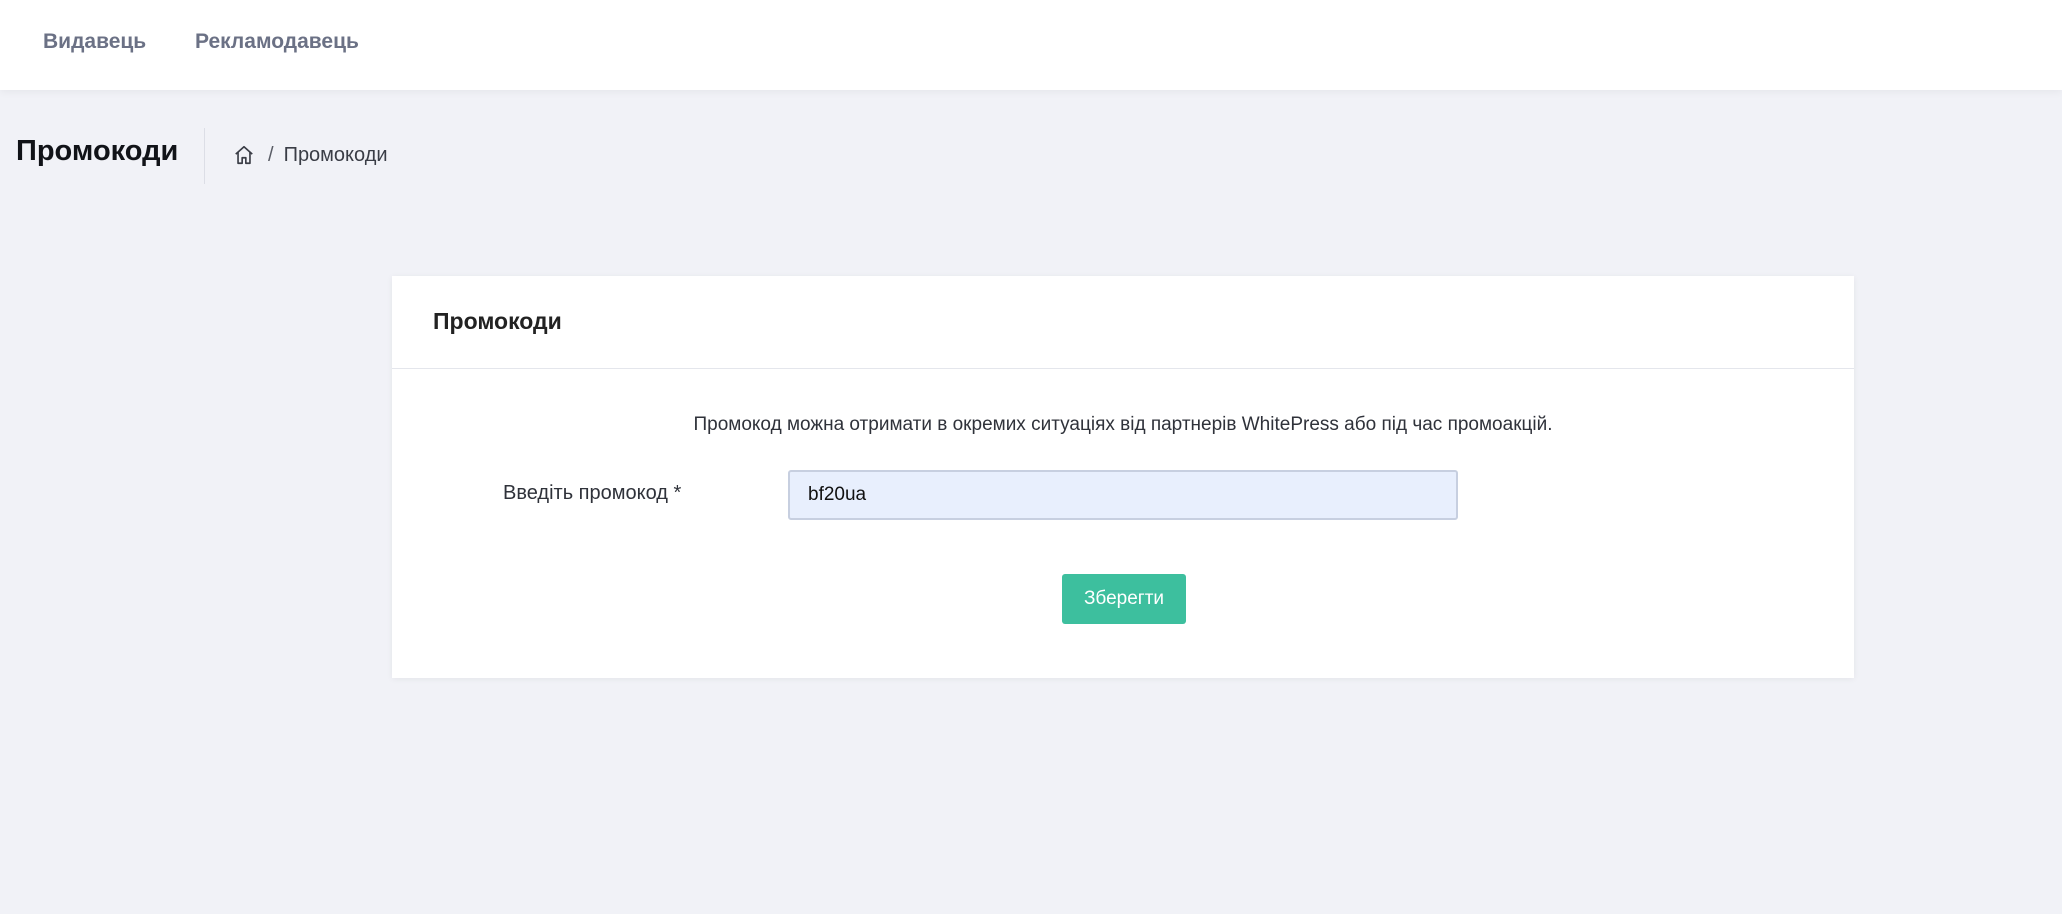  What do you see at coordinates (97, 151) in the screenshot?
I see `page-title: Промокоди` at bounding box center [97, 151].